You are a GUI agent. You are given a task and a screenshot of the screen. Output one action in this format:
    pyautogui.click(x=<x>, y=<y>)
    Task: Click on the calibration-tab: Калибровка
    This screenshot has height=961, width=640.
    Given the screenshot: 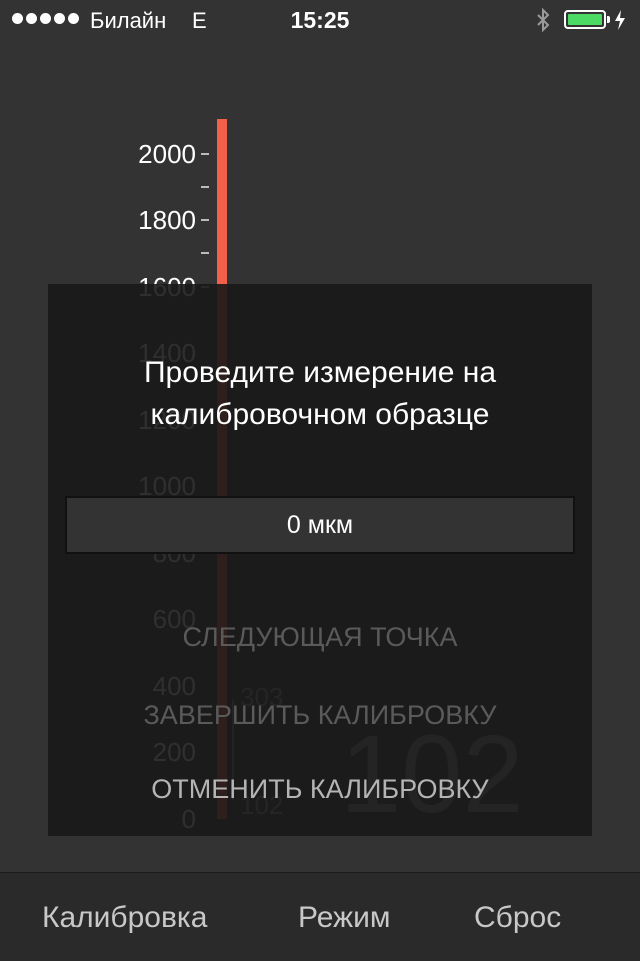 What is the action you would take?
    pyautogui.click(x=124, y=918)
    